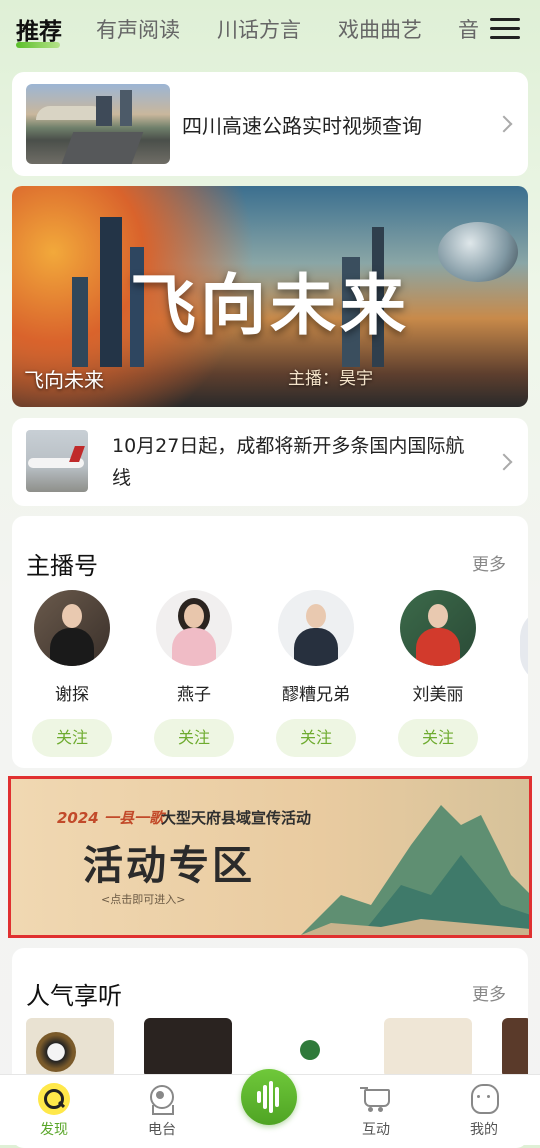  I want to click on host-card: 刘美丽 关注, so click(438, 673).